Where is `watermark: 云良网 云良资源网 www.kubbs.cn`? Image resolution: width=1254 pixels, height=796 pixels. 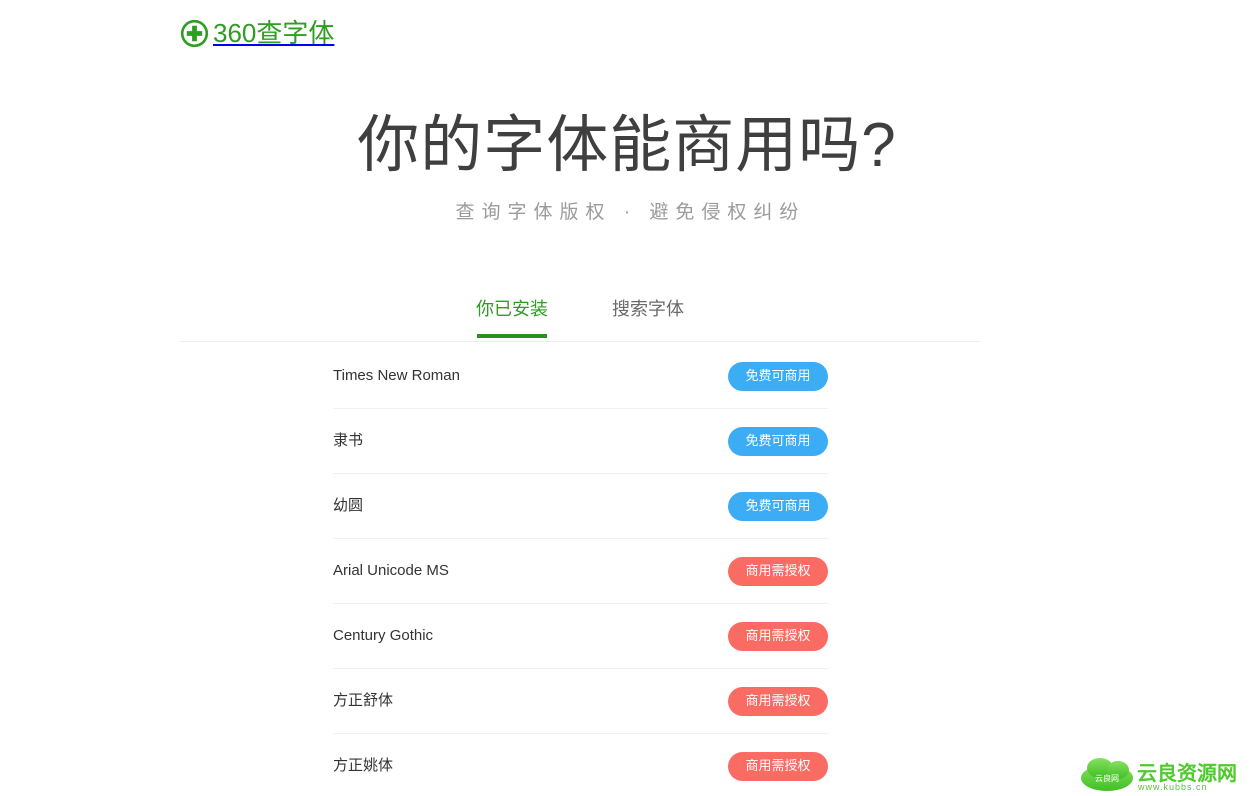
watermark: 云良网 云良资源网 www.kubbs.cn is located at coordinates (1165, 774).